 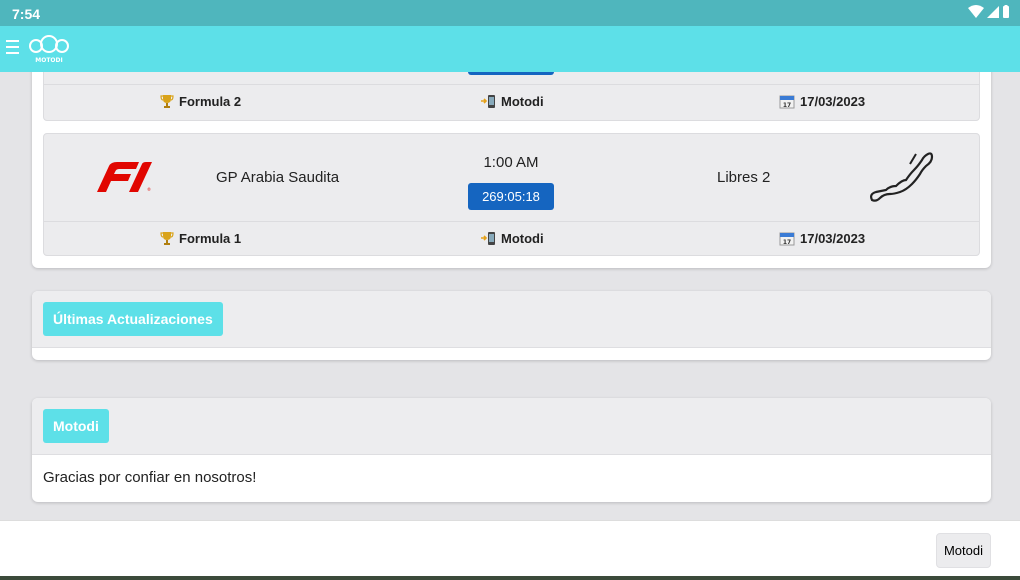 I want to click on countdown-badge: 269:05:18, so click(x=511, y=196).